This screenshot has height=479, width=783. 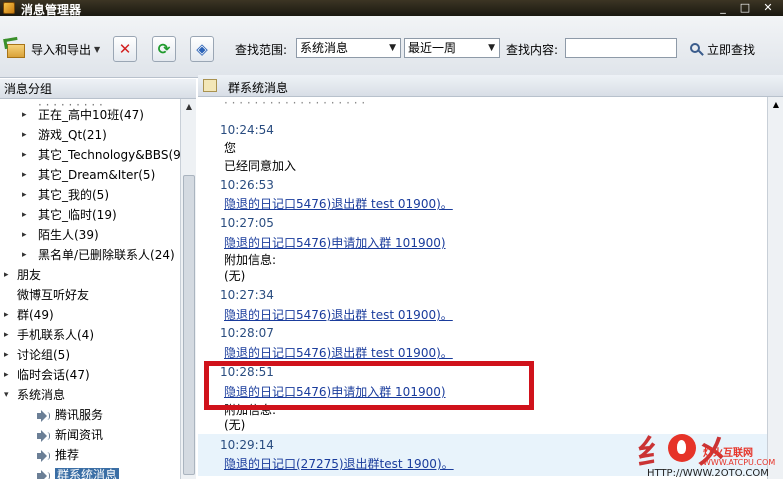 I want to click on tree-item-label: 手机联系人(4), so click(x=55, y=335).